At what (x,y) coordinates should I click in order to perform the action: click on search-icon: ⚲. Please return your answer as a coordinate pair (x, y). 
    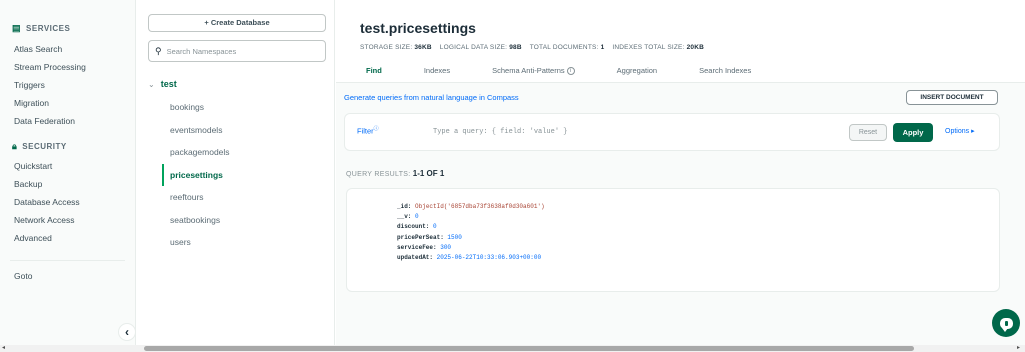
    Looking at the image, I should click on (158, 50).